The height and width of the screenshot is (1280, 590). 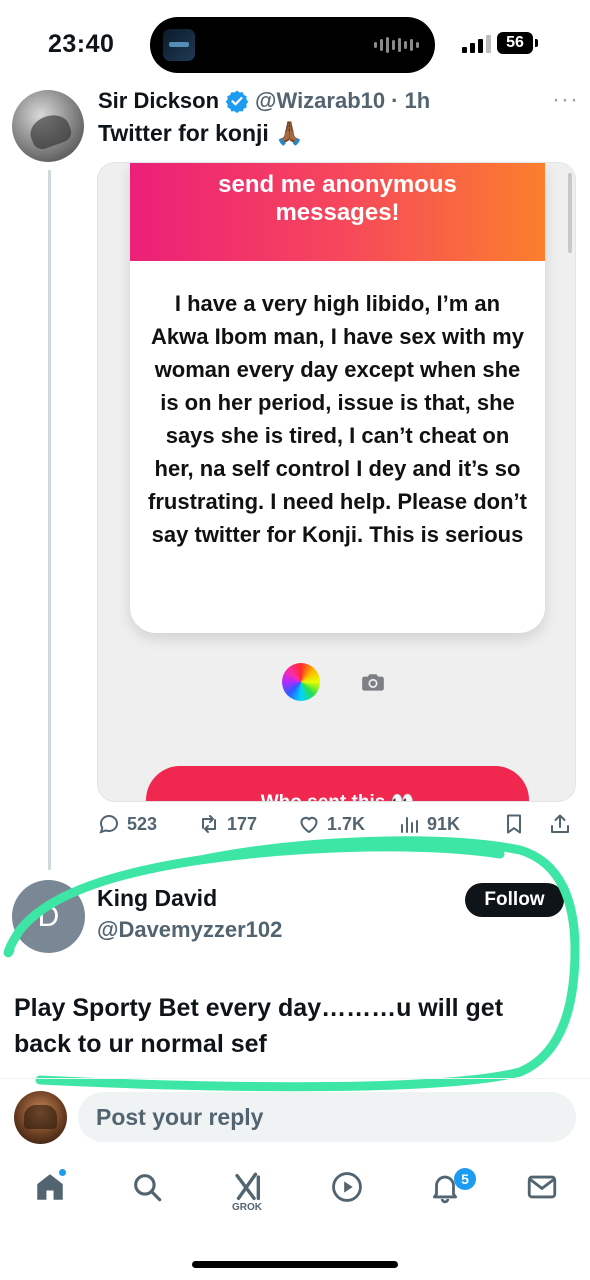 I want to click on grok-label: GROK, so click(x=247, y=1207).